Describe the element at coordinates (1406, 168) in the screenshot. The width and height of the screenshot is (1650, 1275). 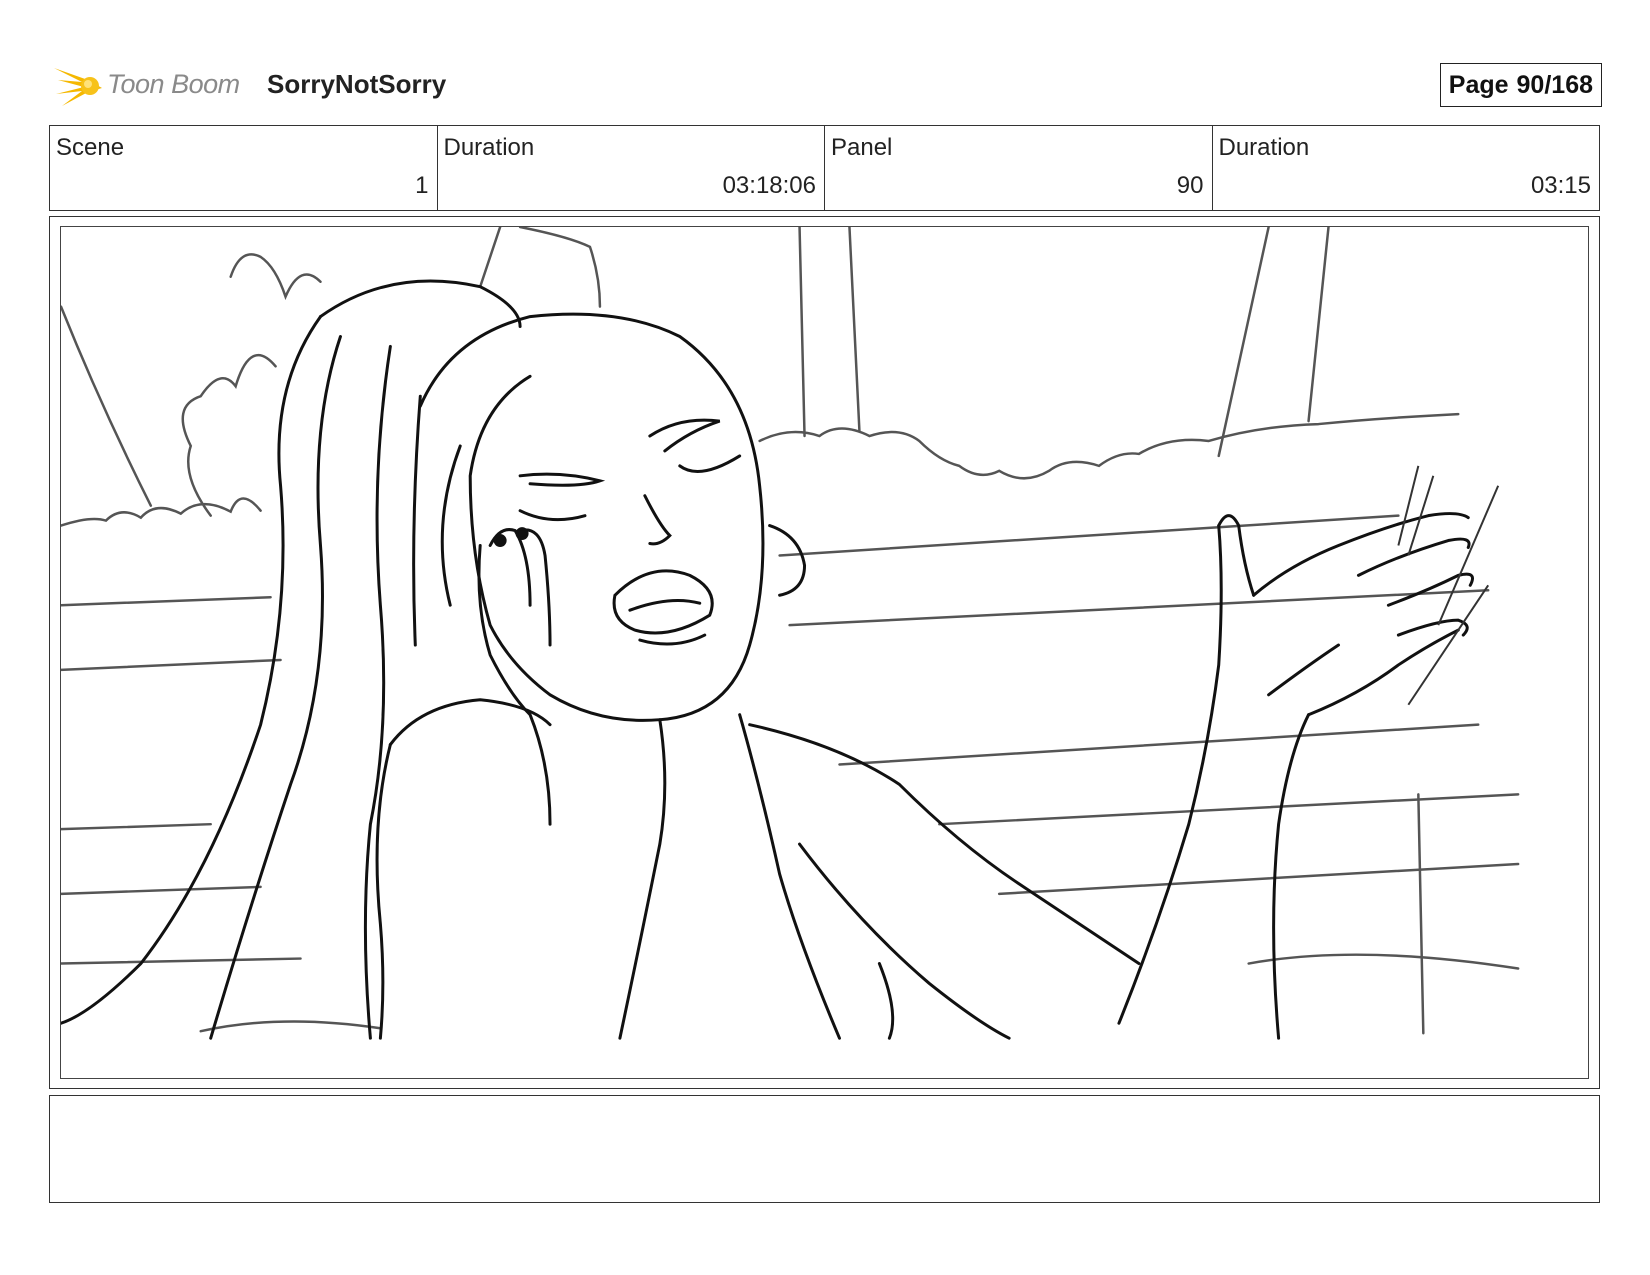
I see `panel-duration-cell: Duration 03:15` at that location.